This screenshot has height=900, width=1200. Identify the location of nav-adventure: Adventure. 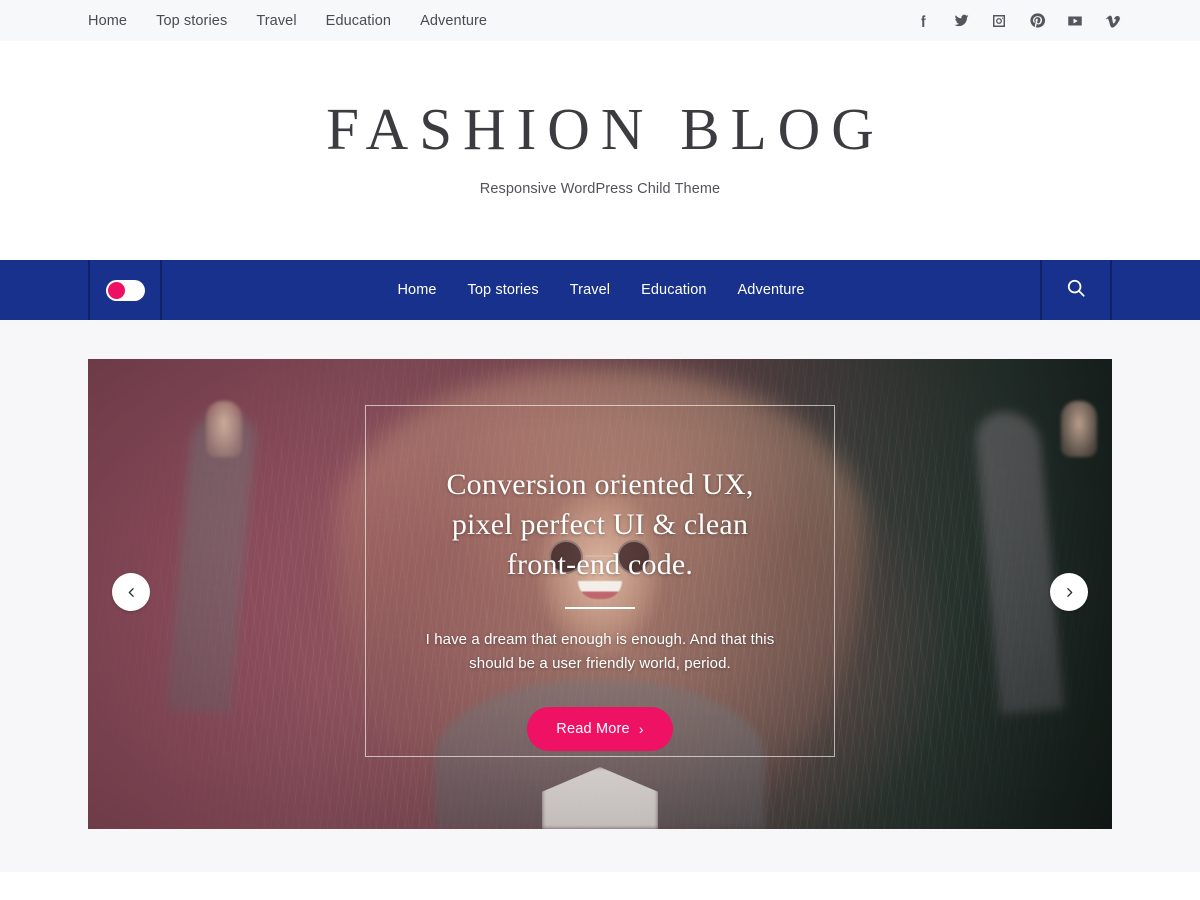
(771, 290).